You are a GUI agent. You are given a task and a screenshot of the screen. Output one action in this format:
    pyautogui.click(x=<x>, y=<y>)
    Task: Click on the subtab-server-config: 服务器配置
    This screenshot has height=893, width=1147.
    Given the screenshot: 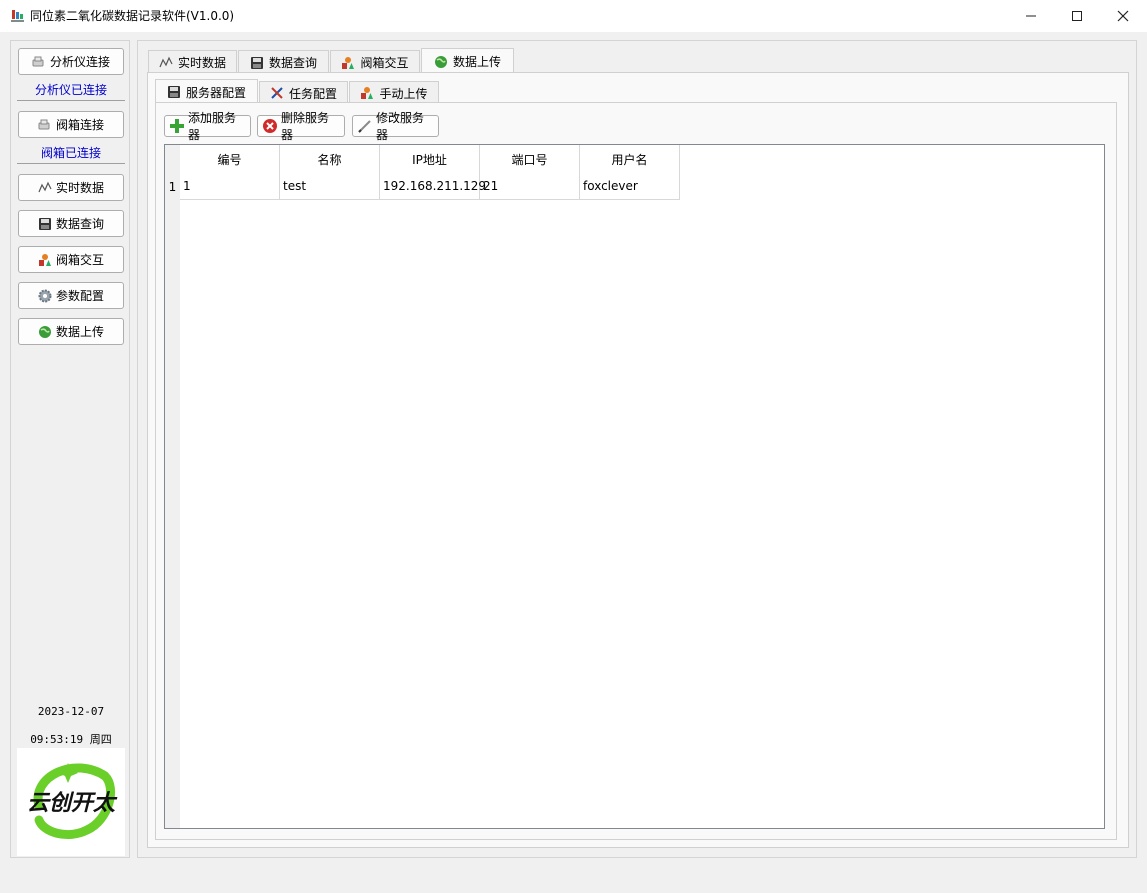 What is the action you would take?
    pyautogui.click(x=206, y=91)
    